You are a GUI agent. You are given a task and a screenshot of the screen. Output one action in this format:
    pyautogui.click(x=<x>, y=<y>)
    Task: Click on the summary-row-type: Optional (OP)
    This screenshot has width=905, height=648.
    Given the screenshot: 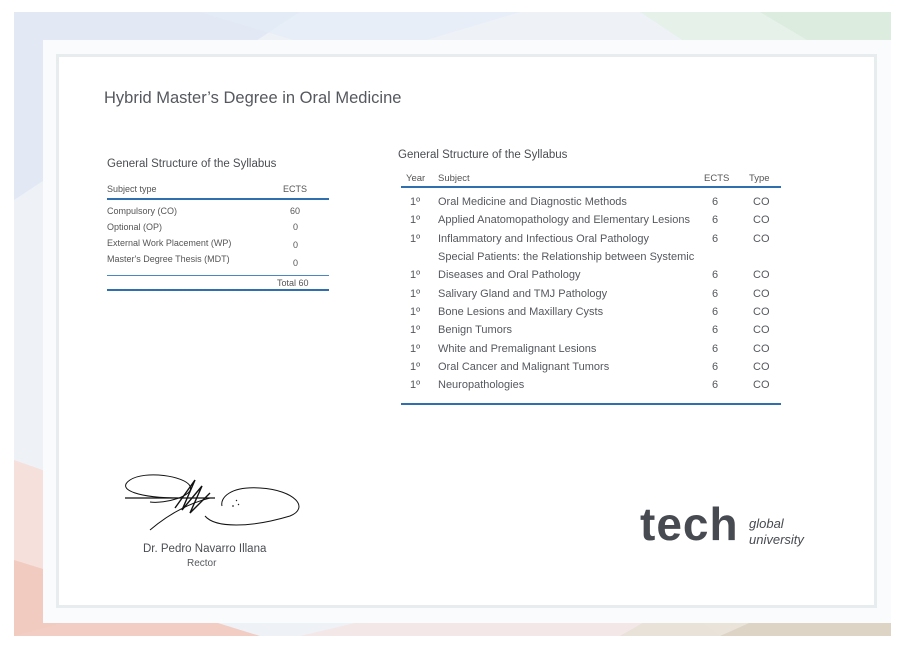 What is the action you would take?
    pyautogui.click(x=135, y=227)
    